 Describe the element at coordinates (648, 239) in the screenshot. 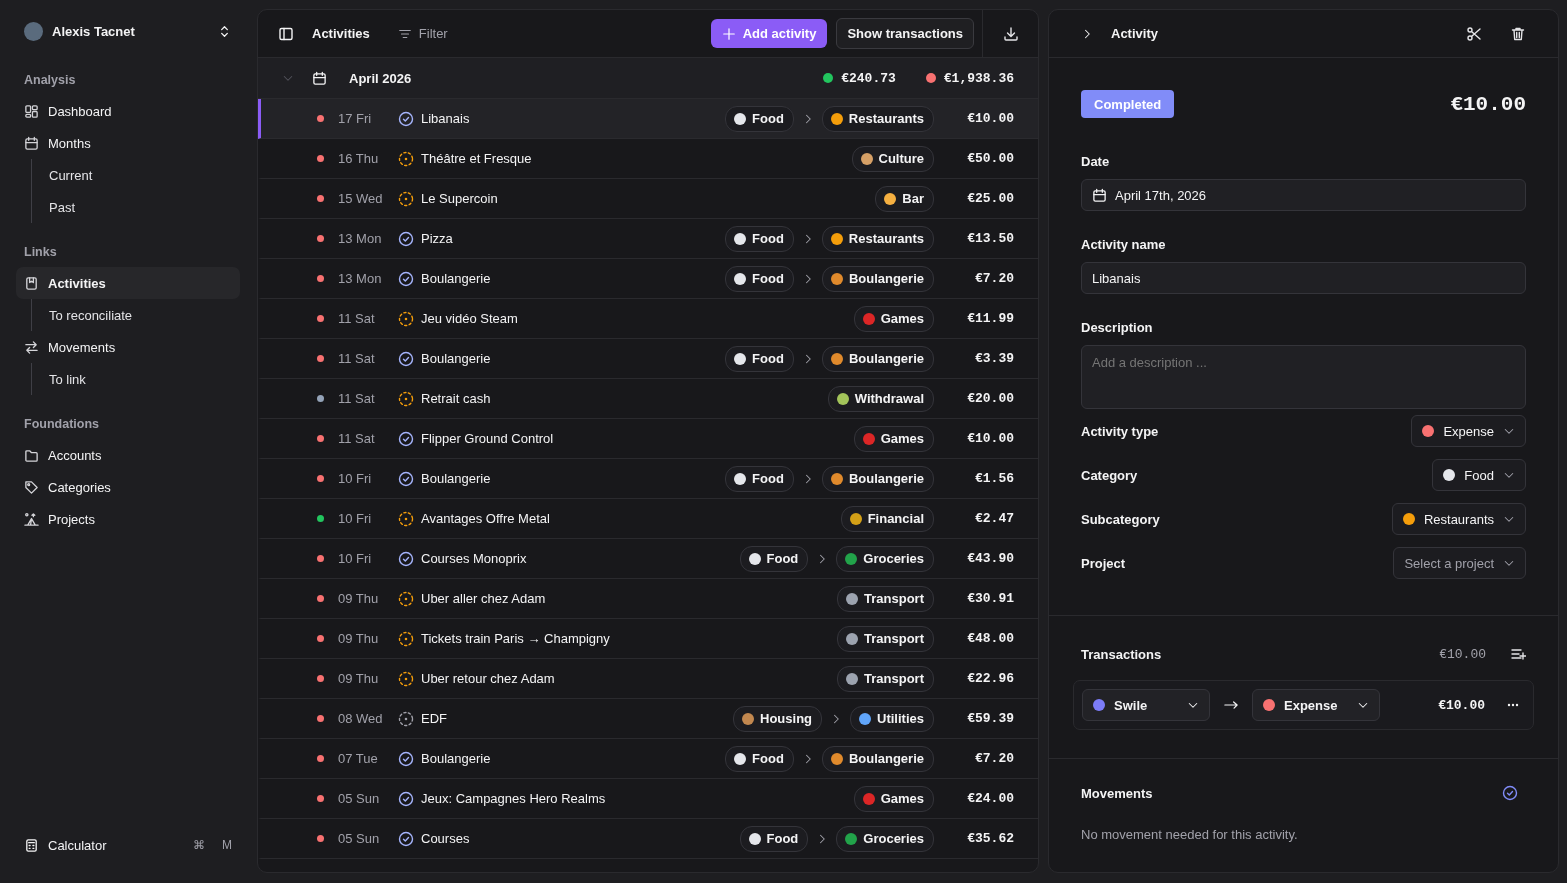

I see `activity-row: 13 Mon Pizza Food Restaurants €13.50` at that location.